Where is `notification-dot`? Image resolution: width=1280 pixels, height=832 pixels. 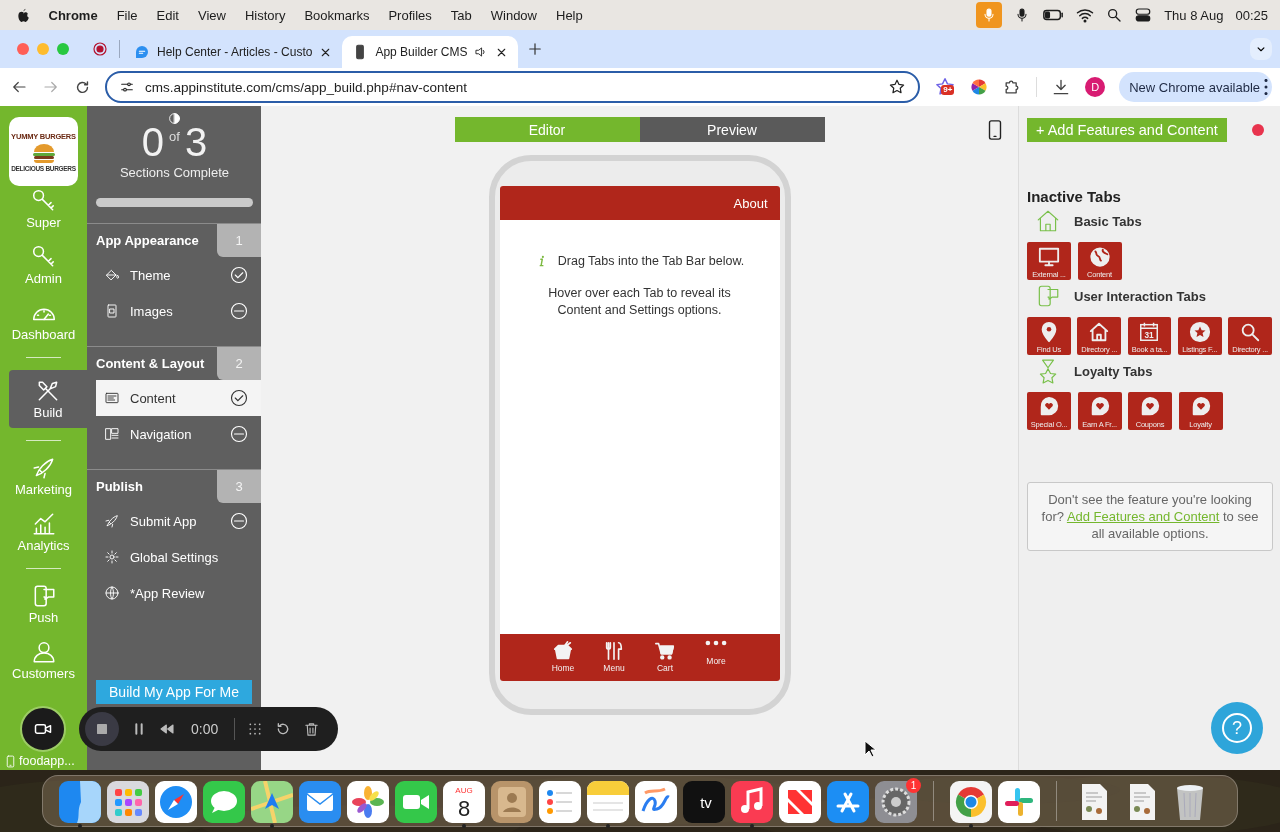 notification-dot is located at coordinates (1258, 130).